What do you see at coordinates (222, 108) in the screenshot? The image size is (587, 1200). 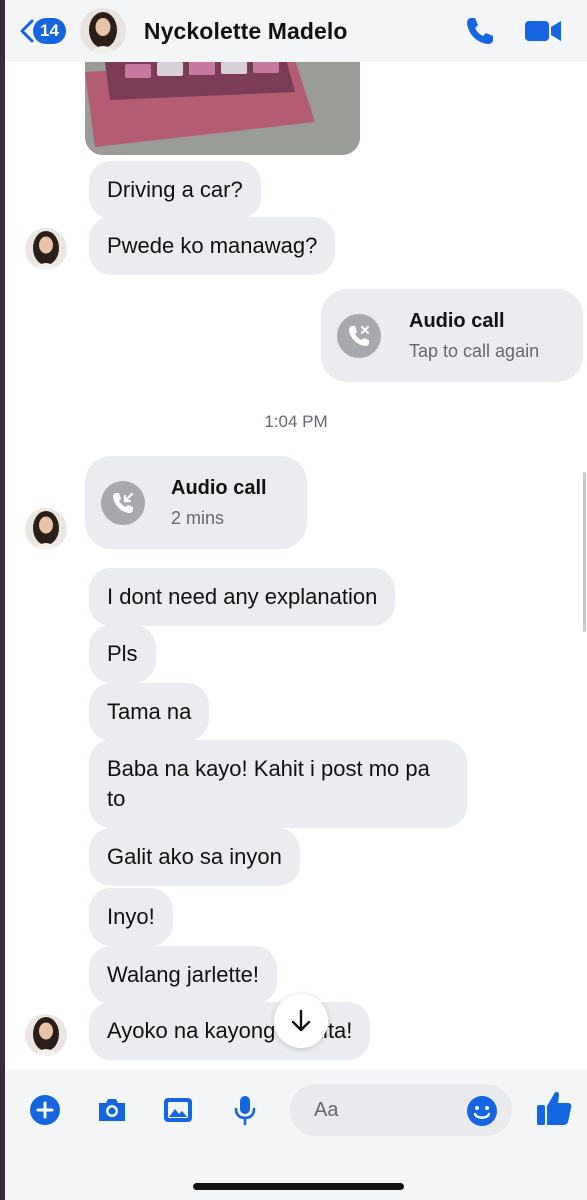 I see `shared-photo` at bounding box center [222, 108].